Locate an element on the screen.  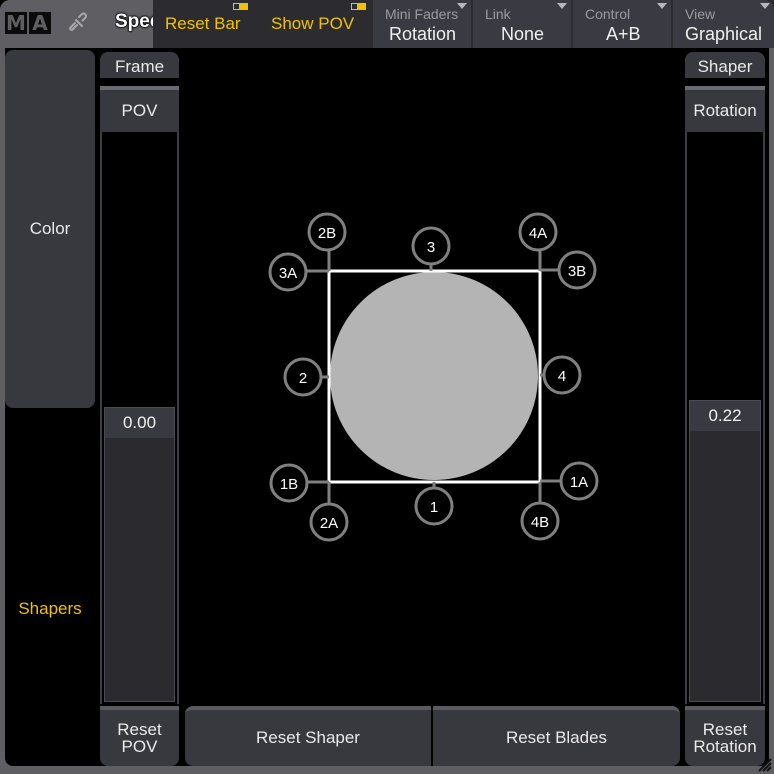
title-bar: M A Special Dialog Reset Bar Show POV is located at coordinates (387, 24).